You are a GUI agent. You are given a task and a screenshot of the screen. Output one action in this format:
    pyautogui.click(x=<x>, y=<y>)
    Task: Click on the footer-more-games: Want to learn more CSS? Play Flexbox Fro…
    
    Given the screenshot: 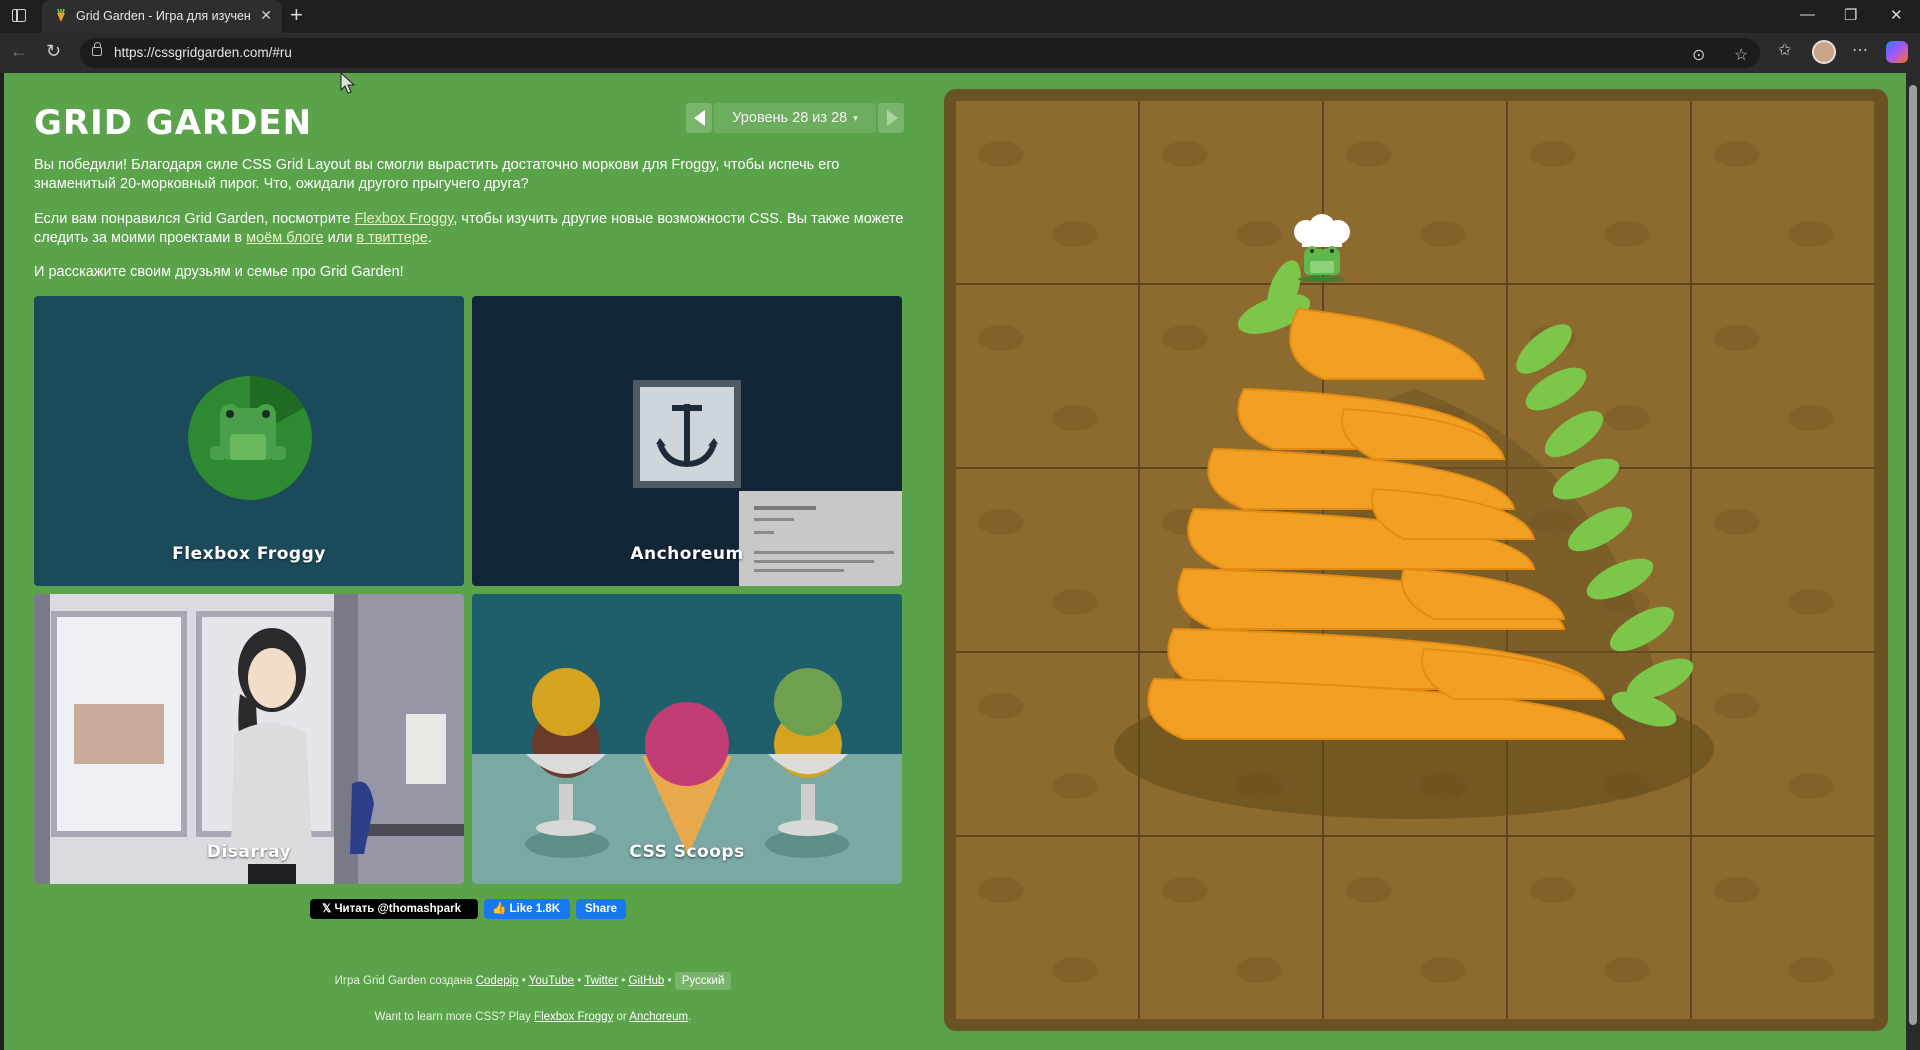 What is the action you would take?
    pyautogui.click(x=533, y=1017)
    